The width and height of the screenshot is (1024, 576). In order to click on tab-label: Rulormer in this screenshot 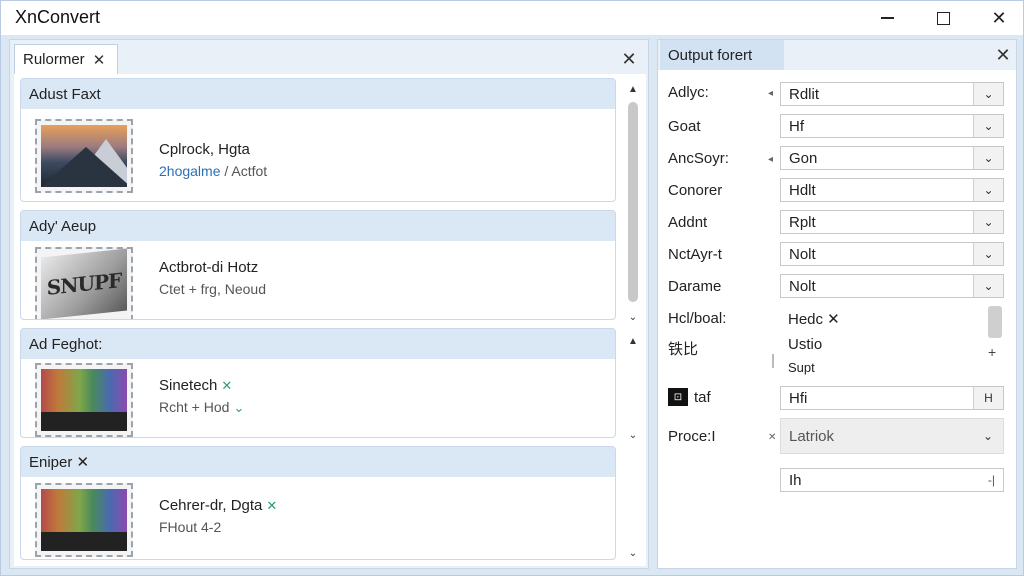, I will do `click(54, 59)`.